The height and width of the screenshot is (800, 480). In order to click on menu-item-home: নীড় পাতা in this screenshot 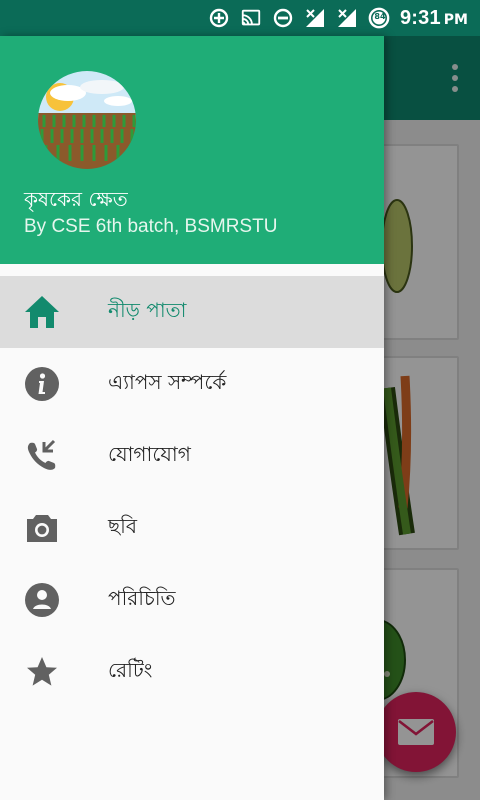, I will do `click(192, 312)`.